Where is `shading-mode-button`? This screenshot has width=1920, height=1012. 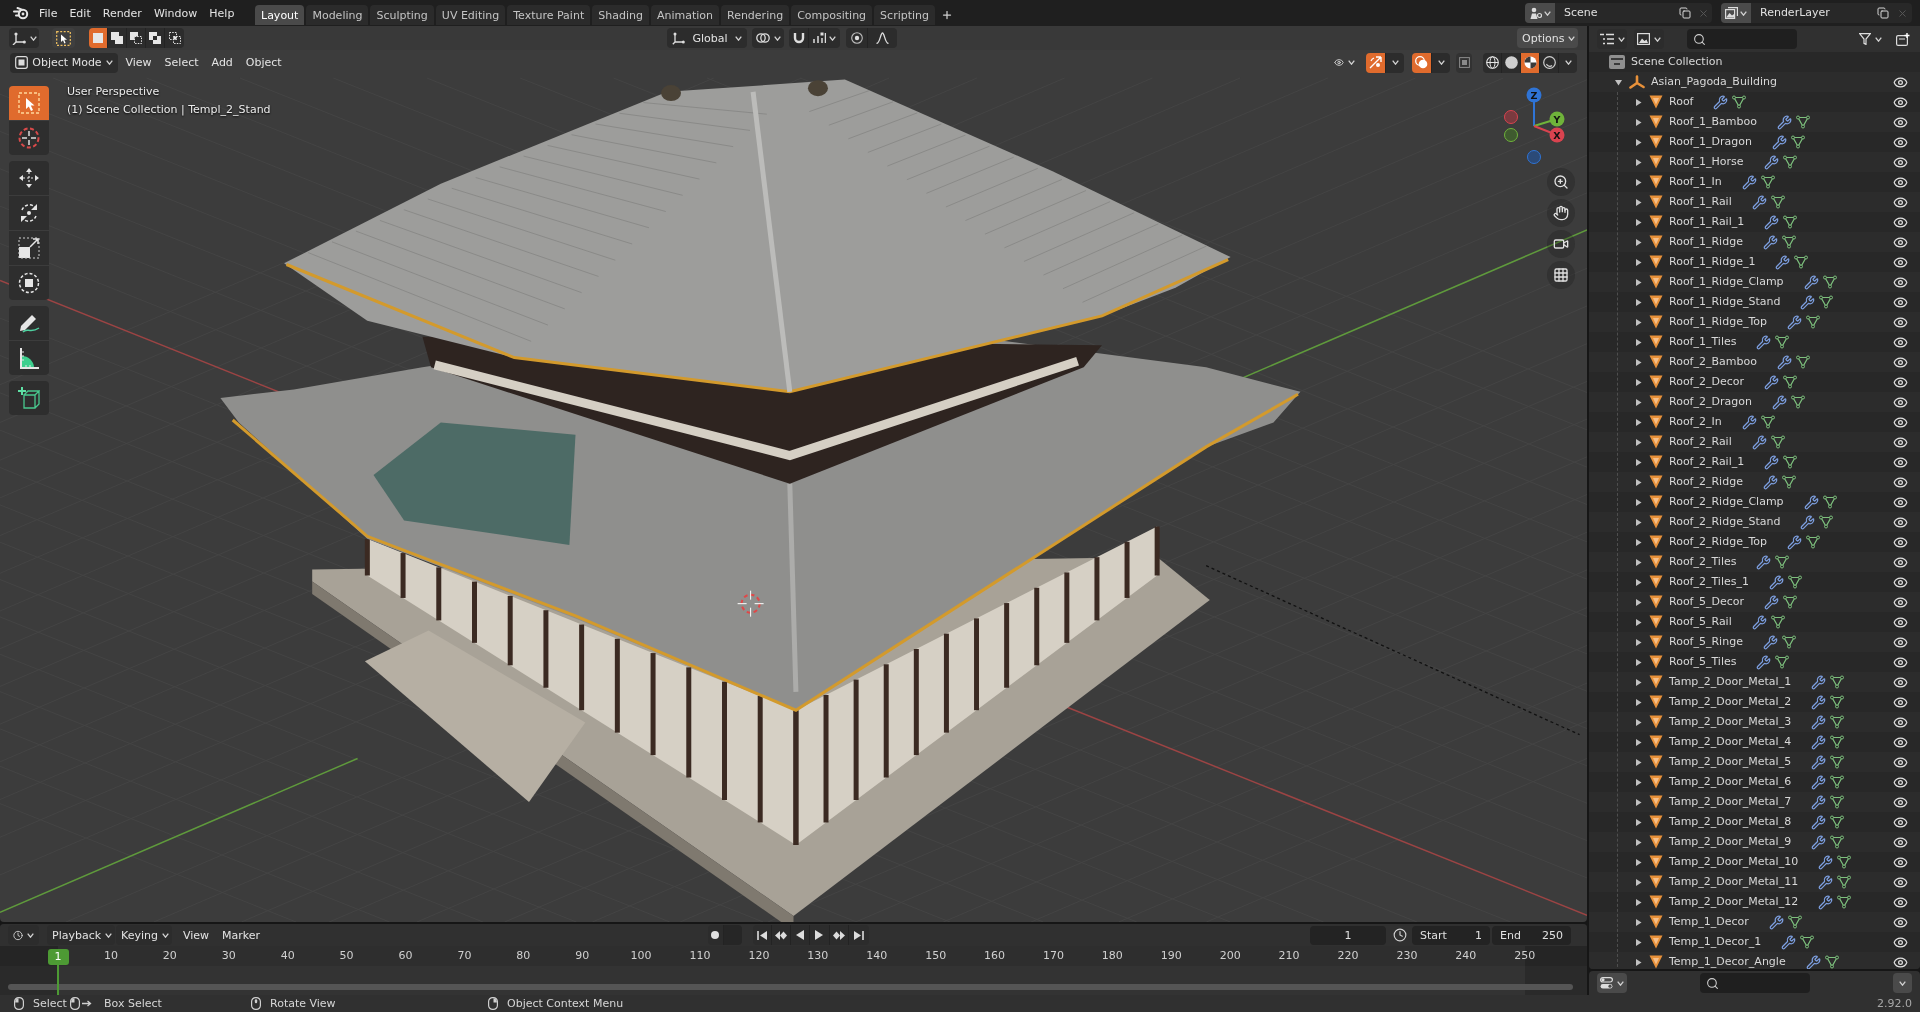
shading-mode-button is located at coordinates (1549, 62).